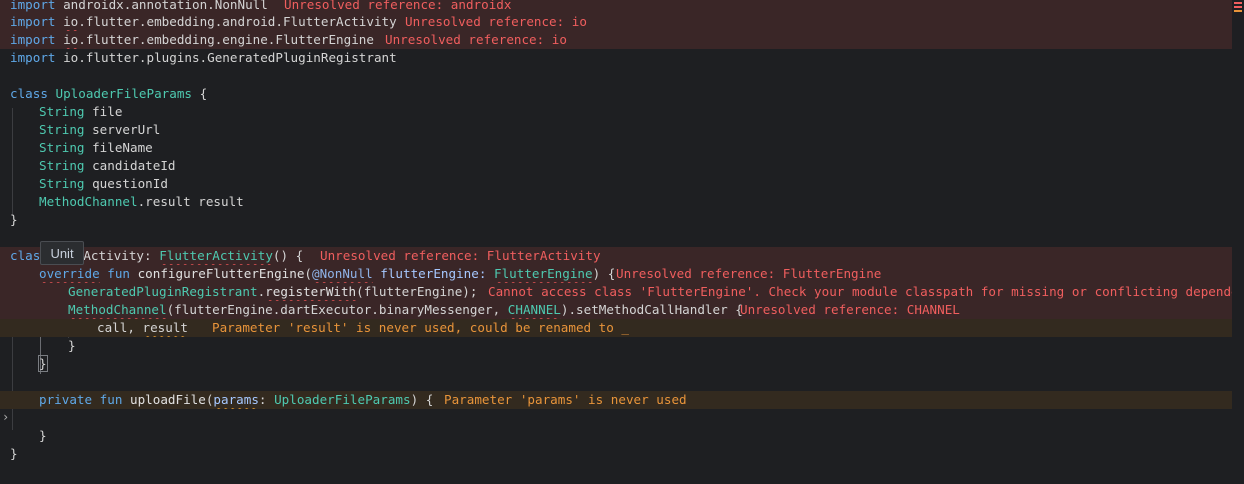 The width and height of the screenshot is (1244, 484). What do you see at coordinates (69, 273) in the screenshot?
I see `keyword: override` at bounding box center [69, 273].